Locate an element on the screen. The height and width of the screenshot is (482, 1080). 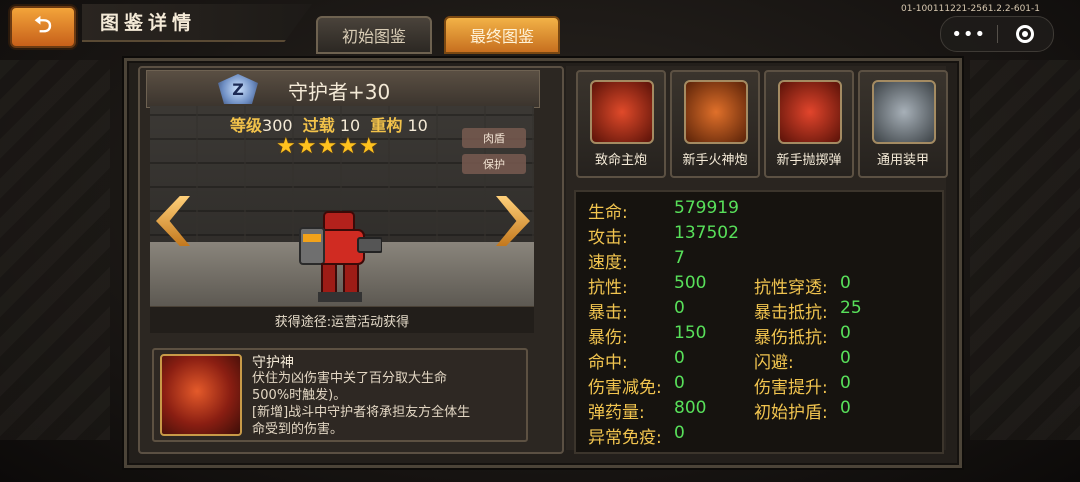
level-value: 300 is located at coordinates (277, 125).